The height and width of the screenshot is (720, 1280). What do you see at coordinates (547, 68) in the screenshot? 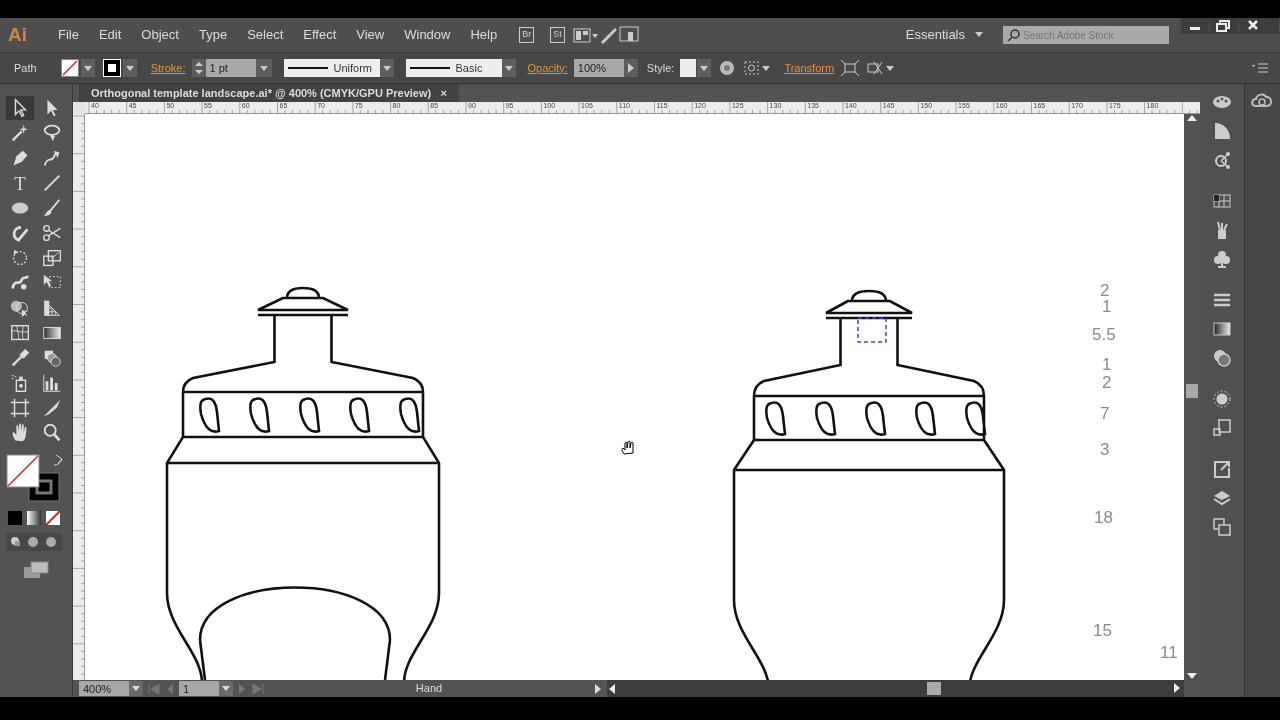
I see `opacity-link: Opacity:` at bounding box center [547, 68].